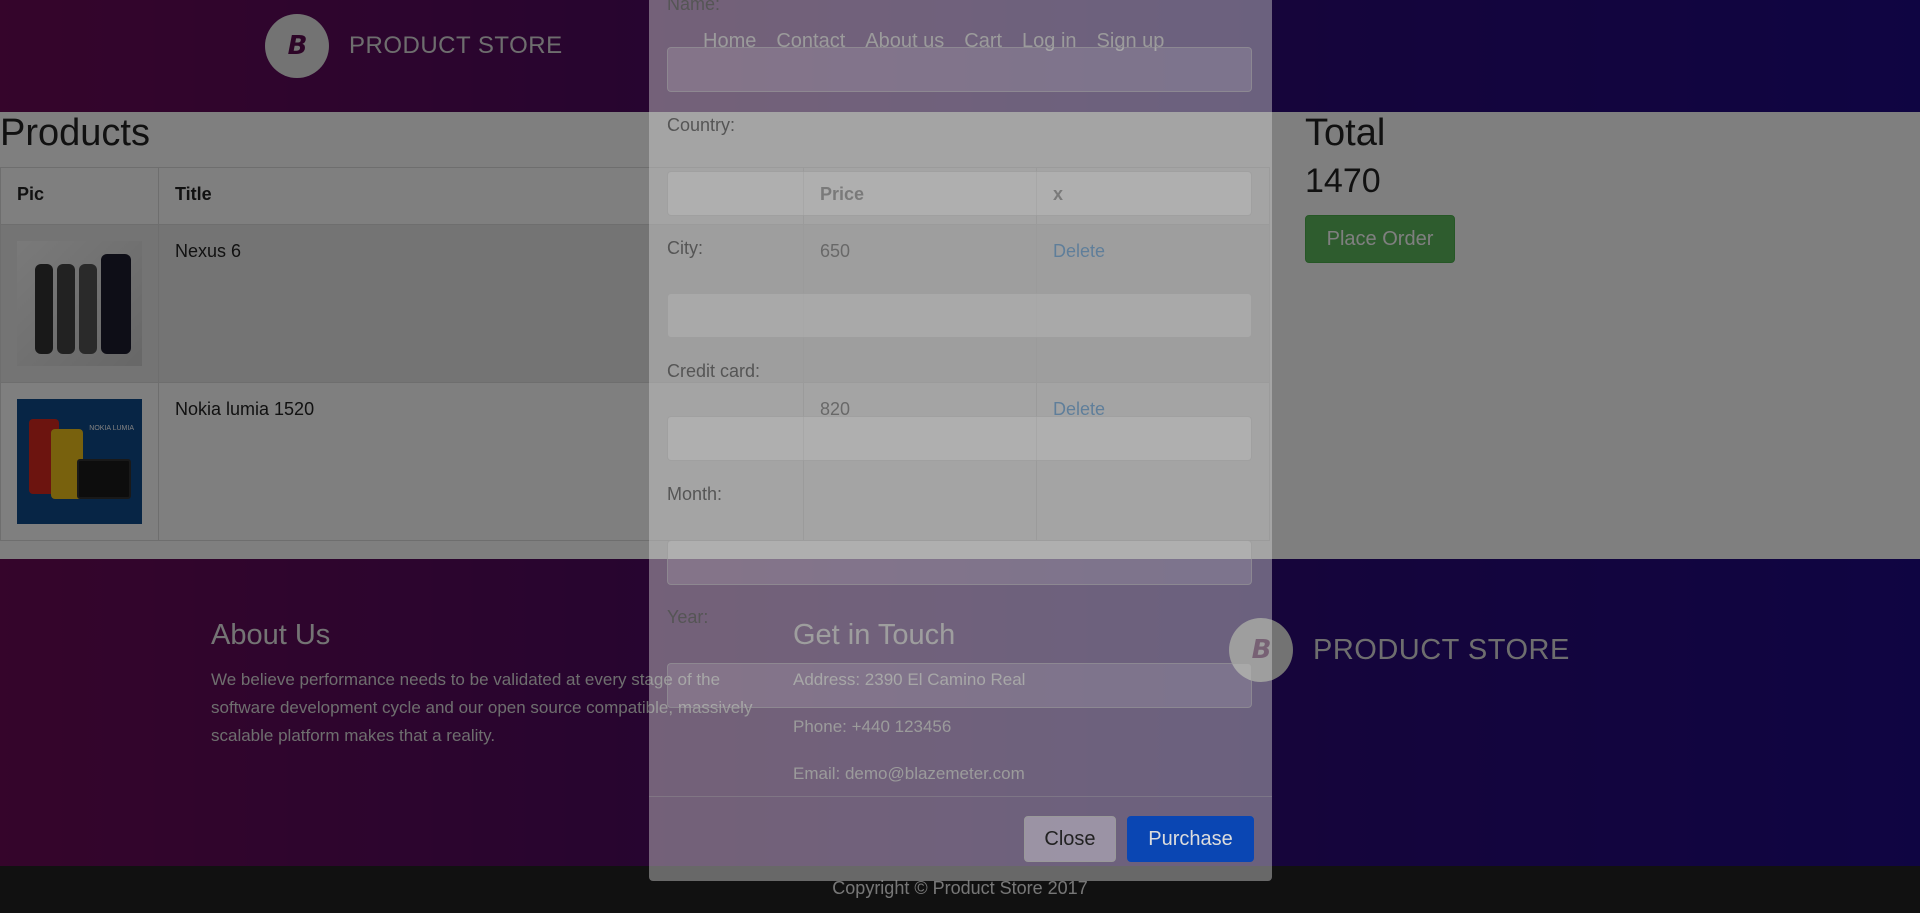 Image resolution: width=1920 pixels, height=913 pixels. Describe the element at coordinates (1070, 839) in the screenshot. I see `close-button: Close` at that location.